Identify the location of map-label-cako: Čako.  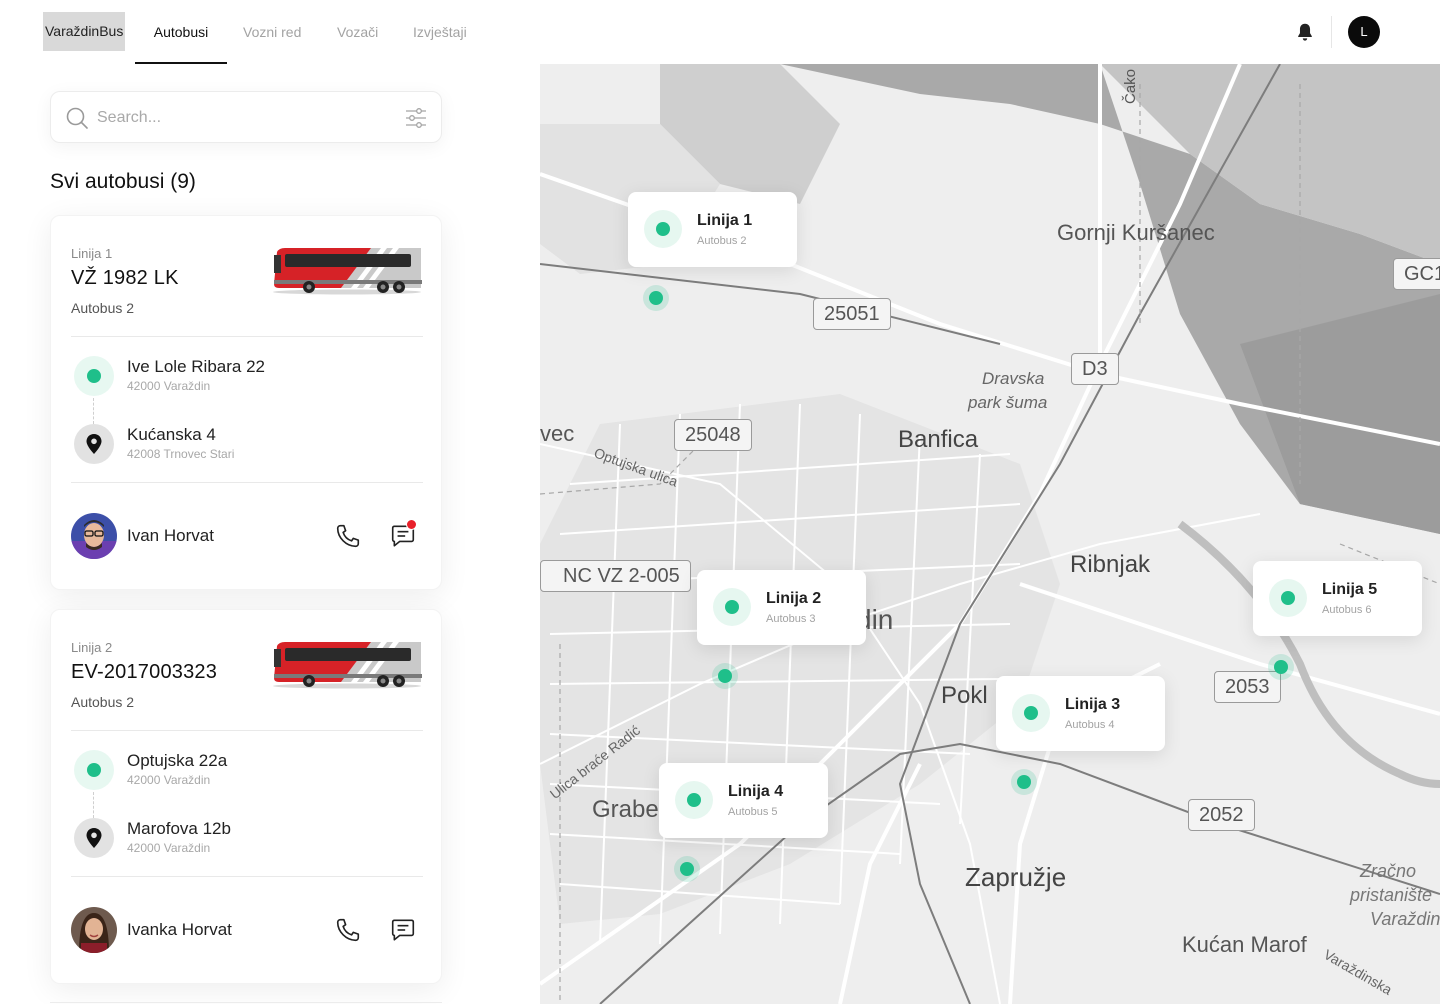
(1130, 86).